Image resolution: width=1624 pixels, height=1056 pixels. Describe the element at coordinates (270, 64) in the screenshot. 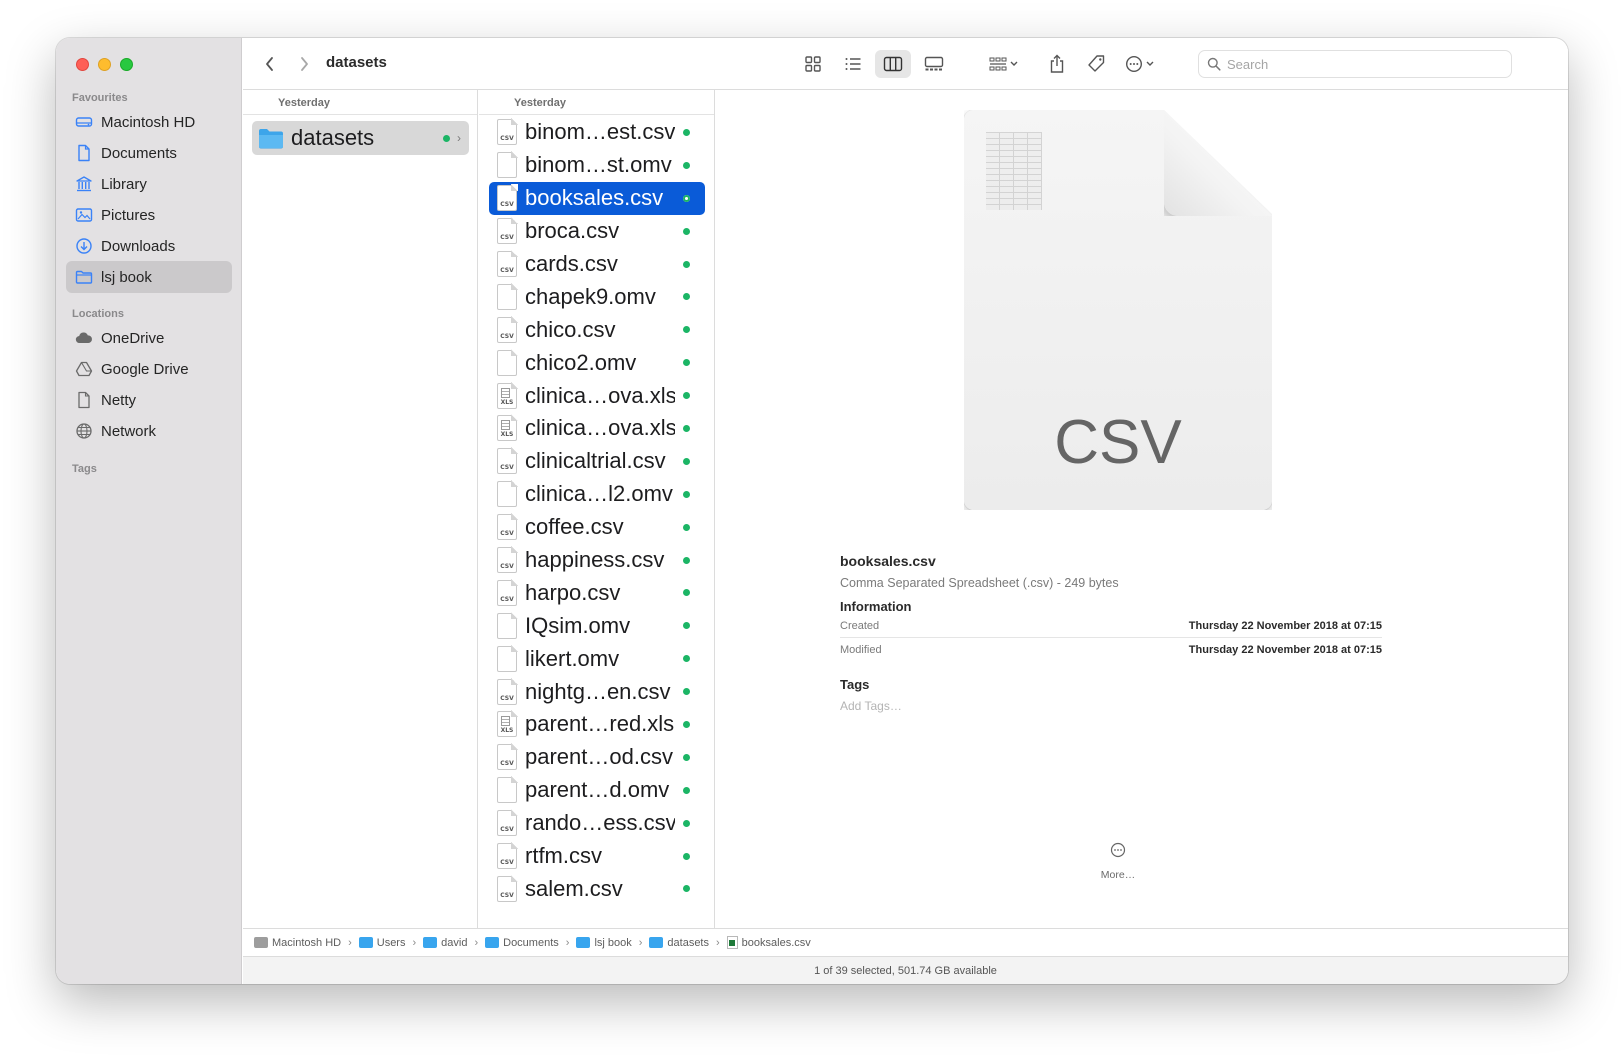

I see `back-button` at that location.